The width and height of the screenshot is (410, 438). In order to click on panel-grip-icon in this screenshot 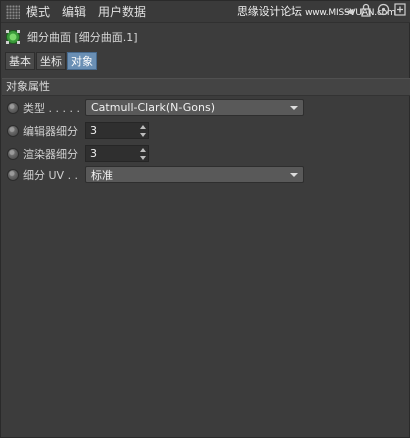, I will do `click(13, 11)`.